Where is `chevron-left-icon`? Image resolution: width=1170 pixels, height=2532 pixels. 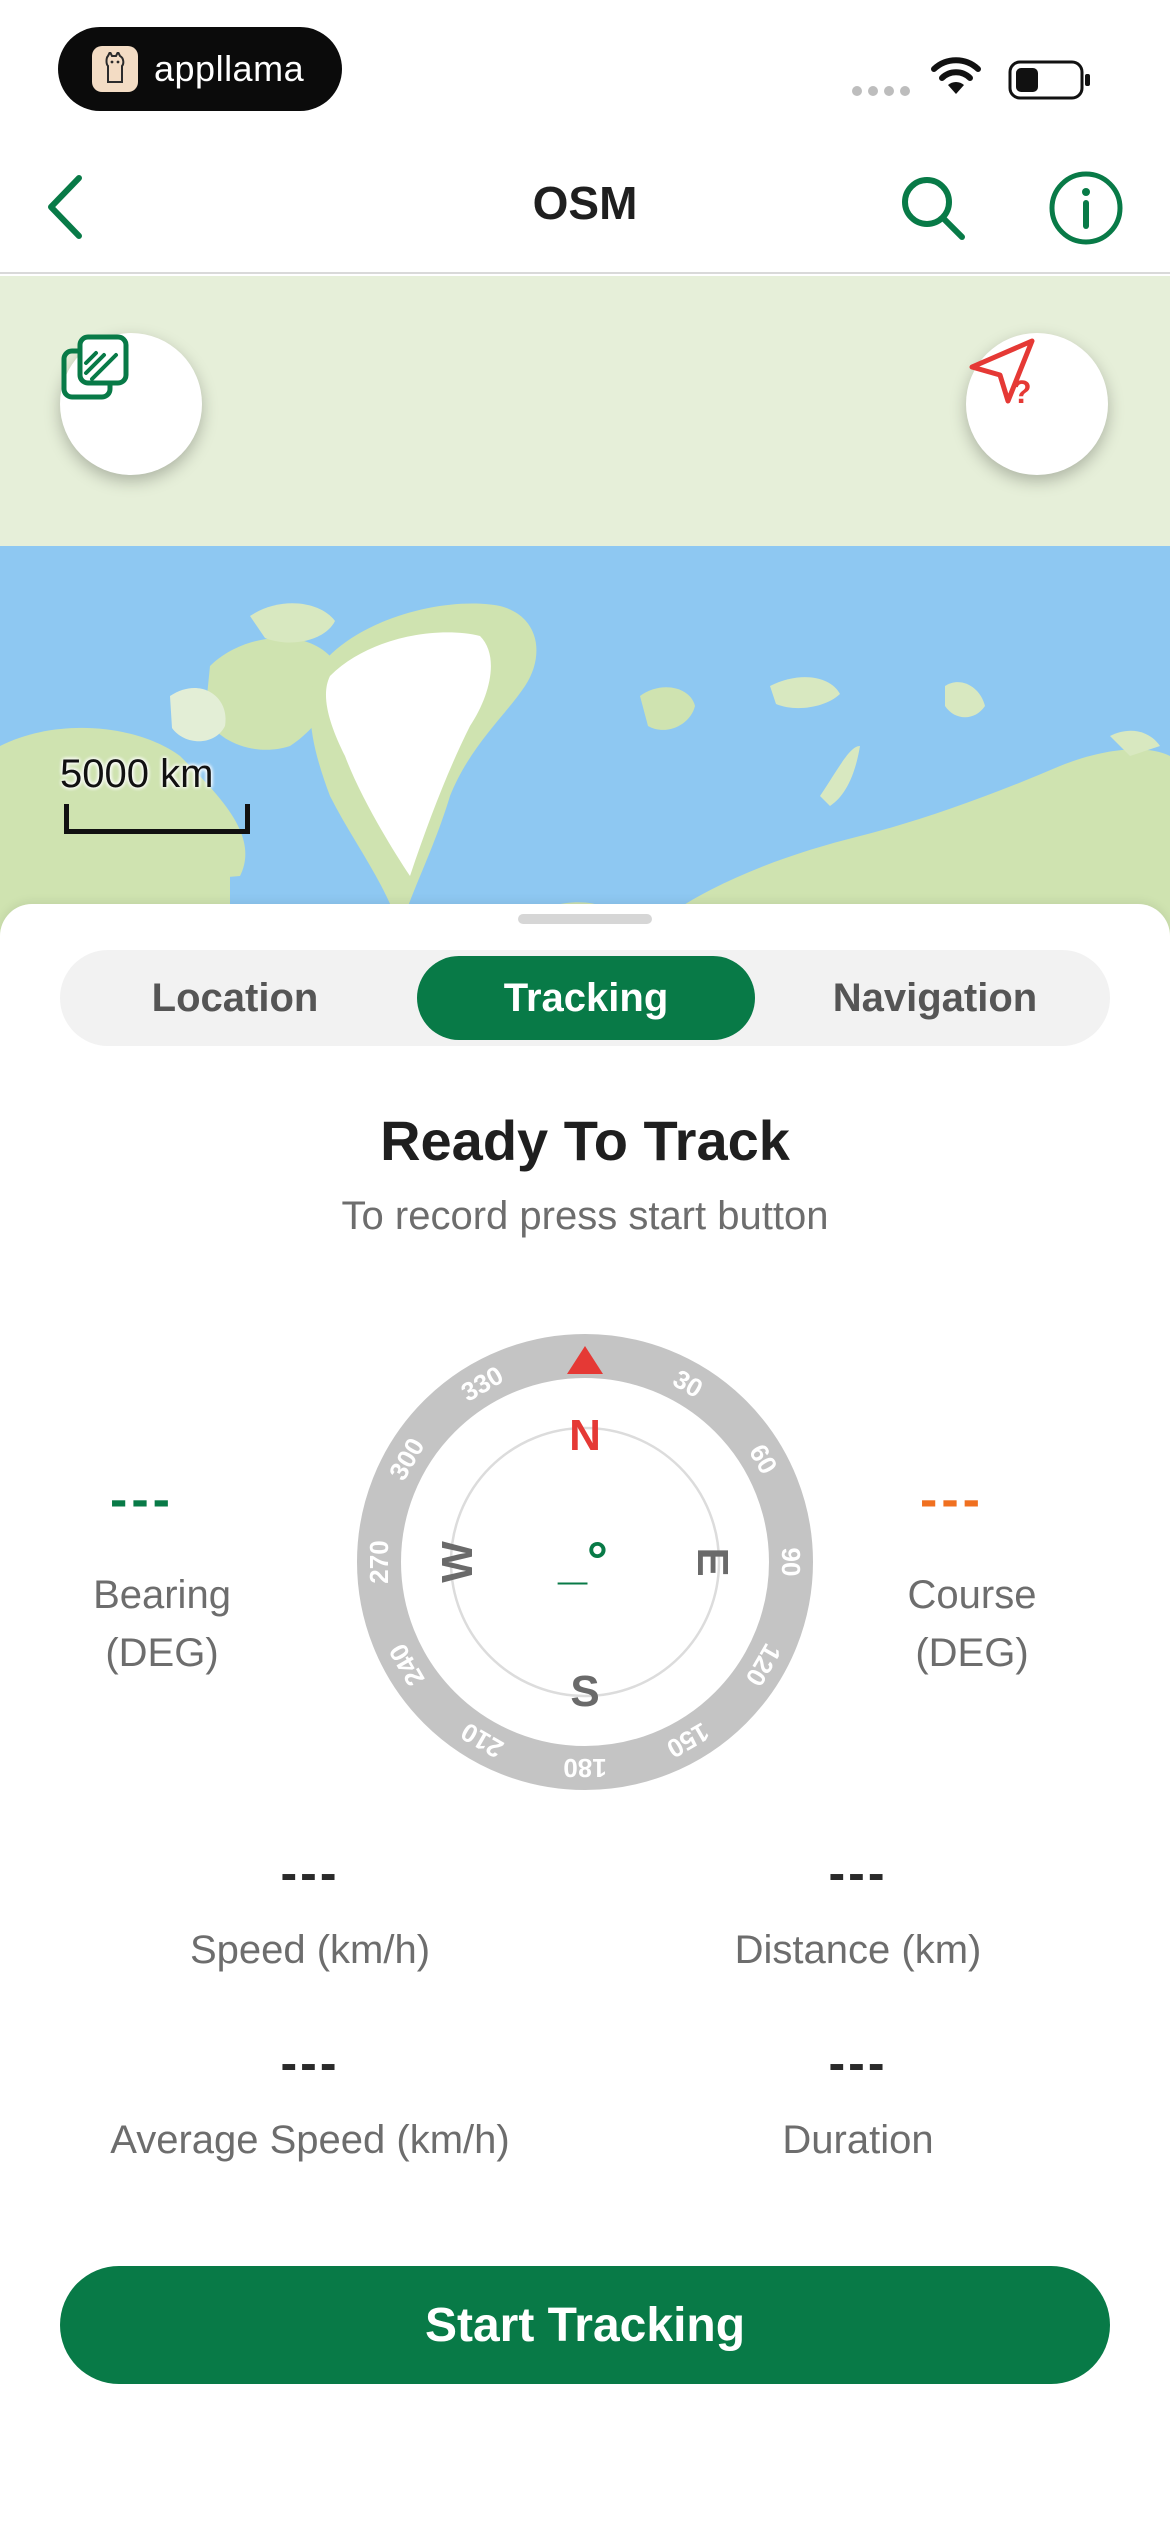
chevron-left-icon is located at coordinates (65, 207).